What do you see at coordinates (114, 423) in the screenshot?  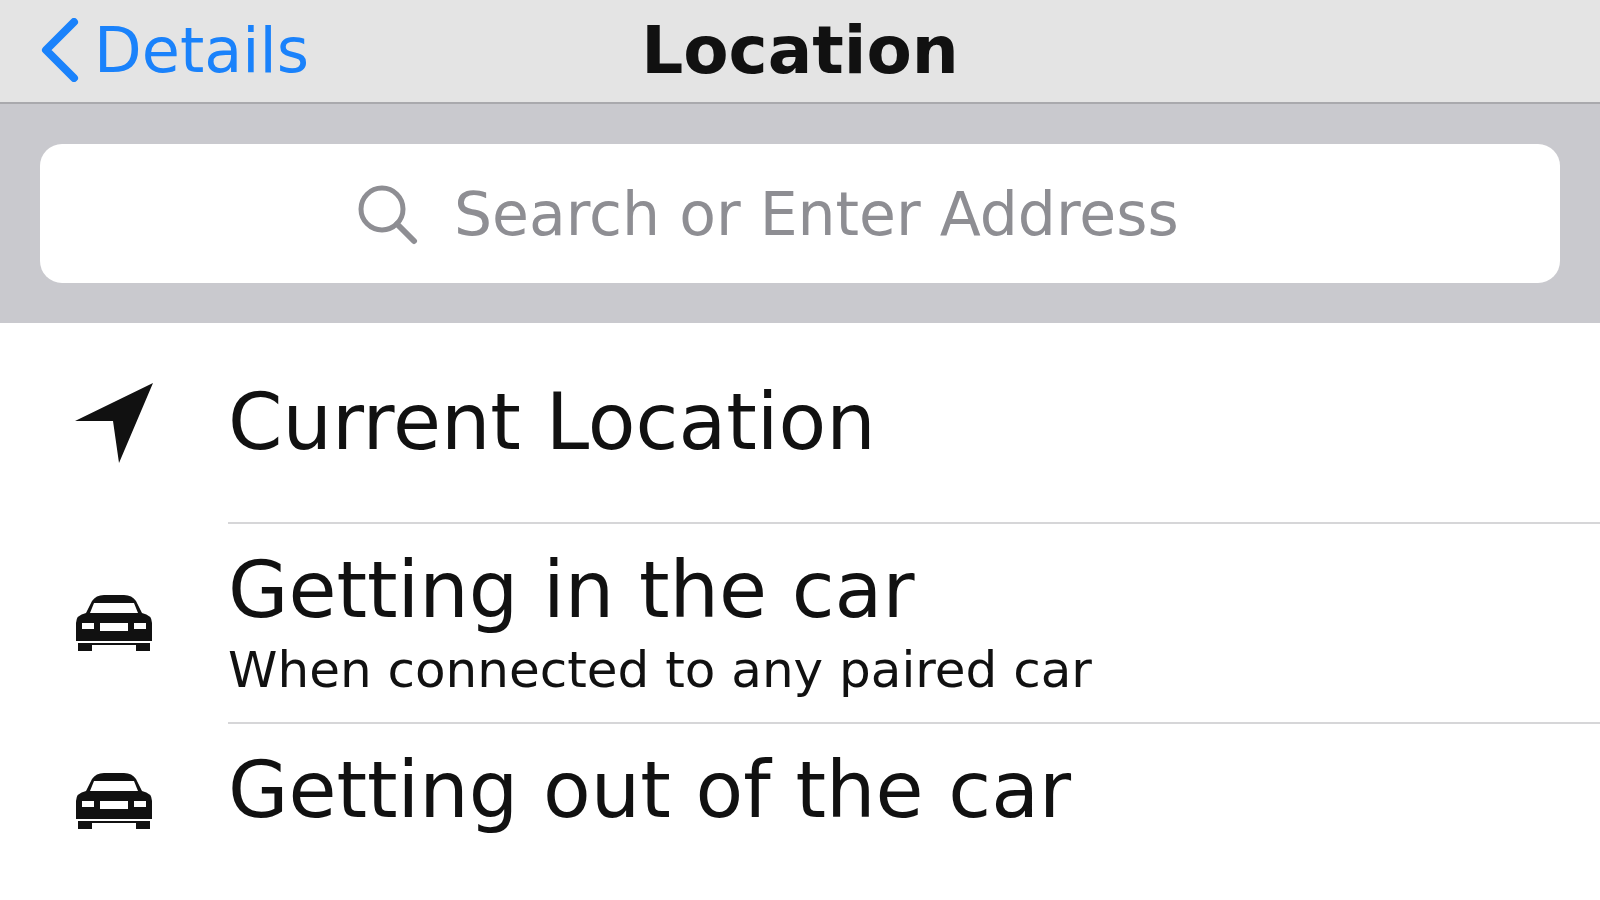 I see `location-arrow-icon` at bounding box center [114, 423].